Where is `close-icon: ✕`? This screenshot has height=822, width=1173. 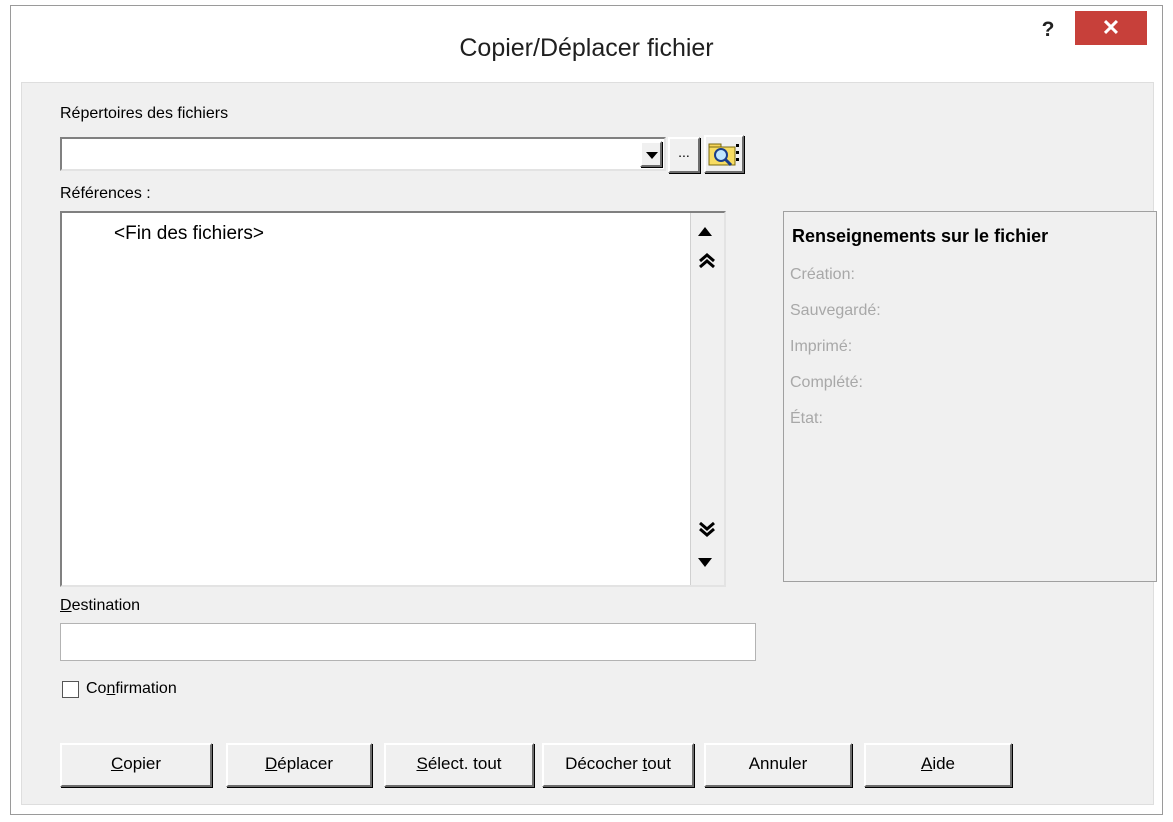 close-icon: ✕ is located at coordinates (1111, 27).